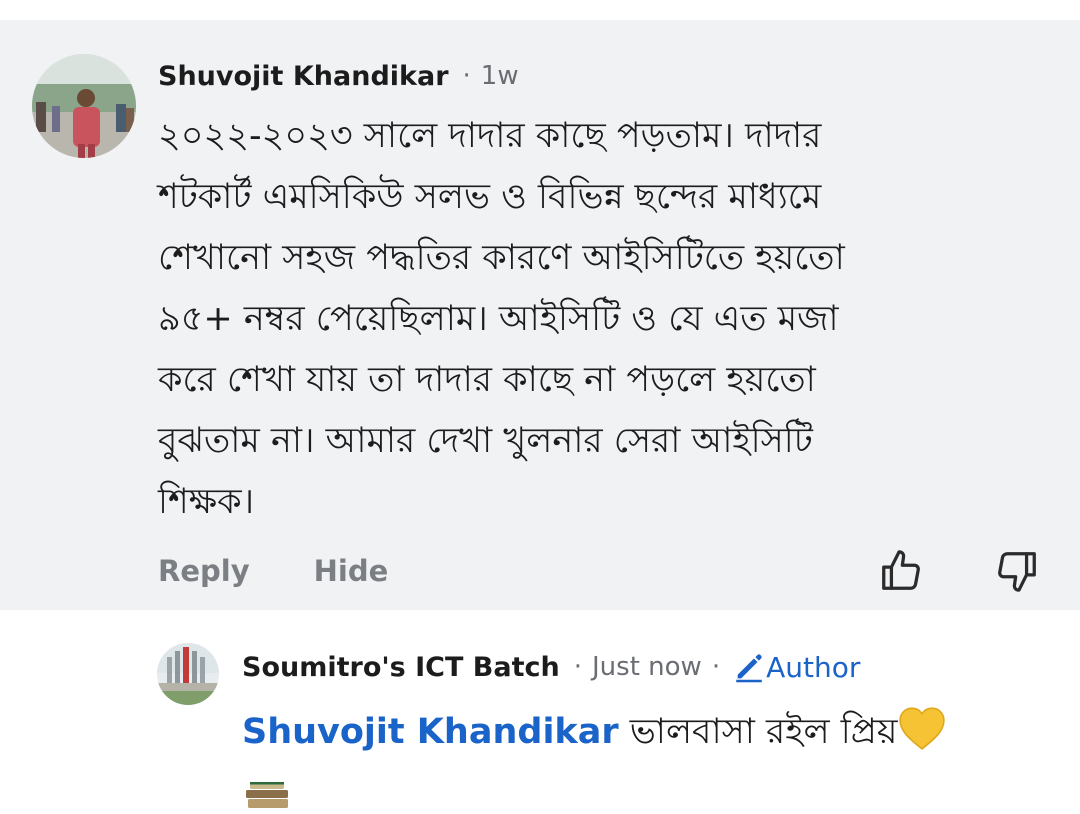  Describe the element at coordinates (268, 794) in the screenshot. I see `books-icon` at that location.